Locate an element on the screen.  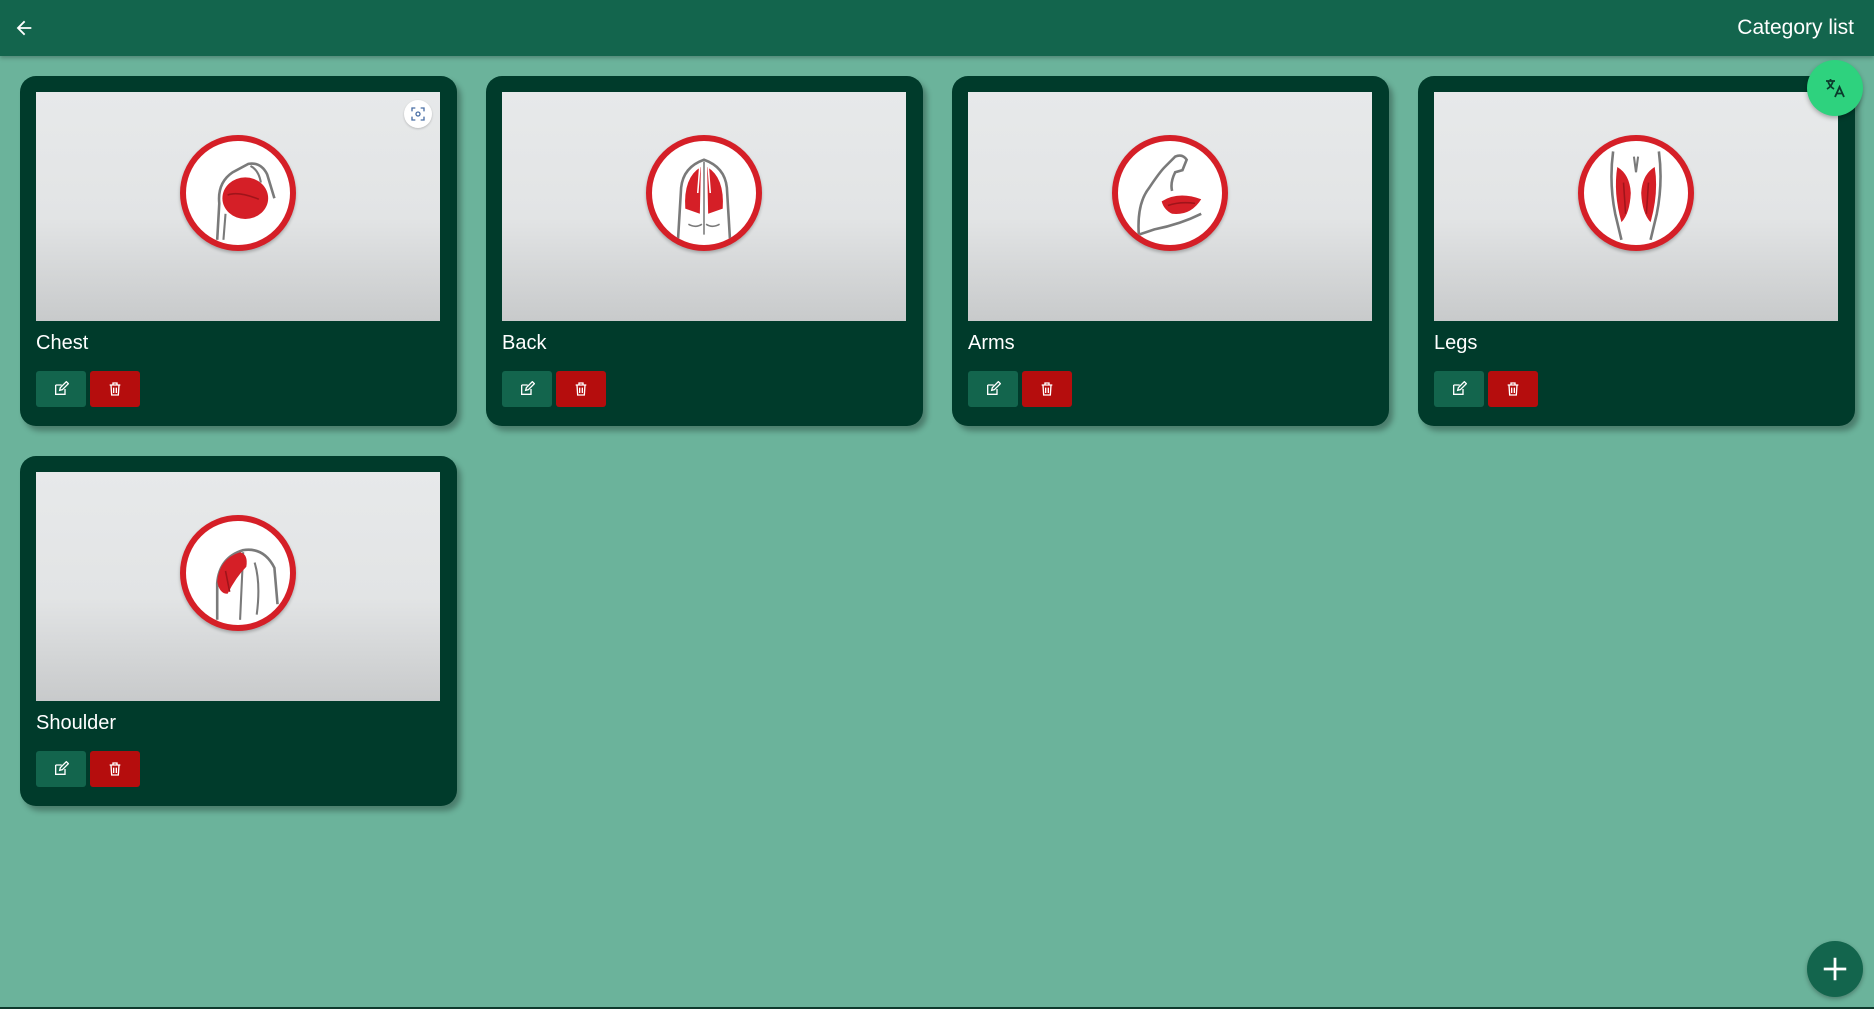
category-name: Legs is located at coordinates (1456, 343).